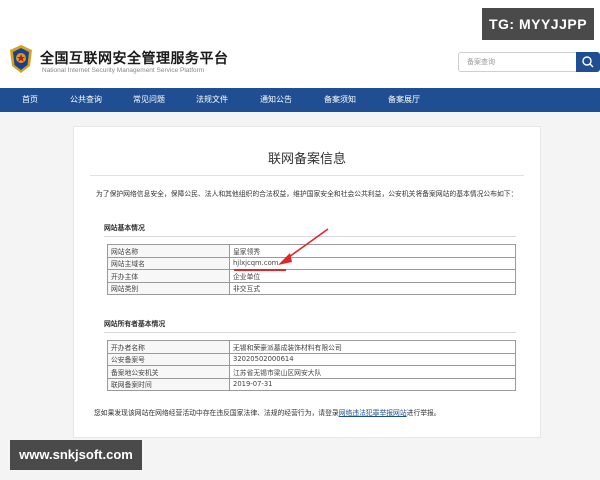 Image resolution: width=600 pixels, height=480 pixels. I want to click on site-title: 全国互联网安全管理服务平台, so click(134, 59).